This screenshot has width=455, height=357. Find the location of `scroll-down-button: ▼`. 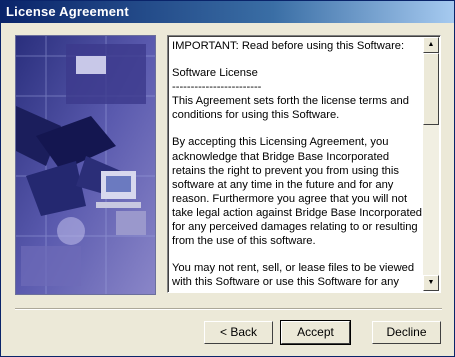

scroll-down-button: ▼ is located at coordinates (431, 283).